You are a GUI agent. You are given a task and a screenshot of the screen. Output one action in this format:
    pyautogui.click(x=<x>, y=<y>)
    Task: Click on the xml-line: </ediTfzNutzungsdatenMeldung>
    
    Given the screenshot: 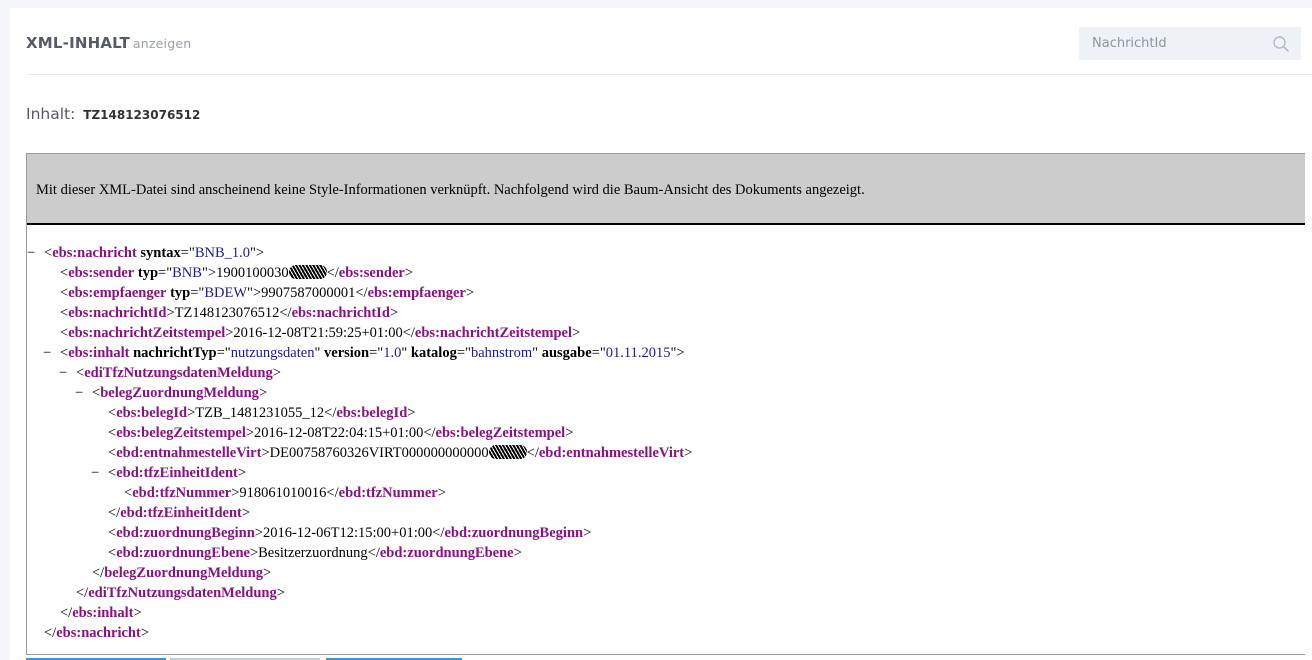 What is the action you would take?
    pyautogui.click(x=666, y=593)
    